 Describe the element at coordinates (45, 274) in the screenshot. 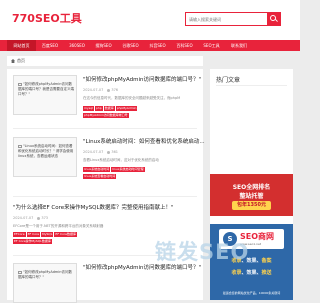

I see `thumbnail-caption: "如何修改phpMyAdmin访问数据库的端口号？"` at that location.